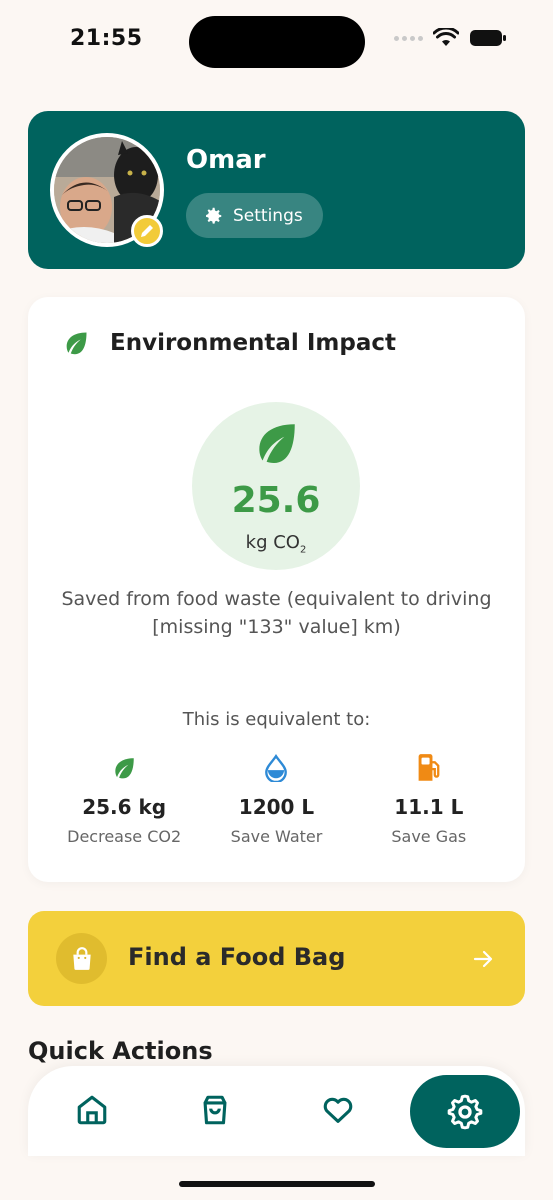 This screenshot has width=553, height=1200. Describe the element at coordinates (277, 1184) in the screenshot. I see `home-indicator` at that location.